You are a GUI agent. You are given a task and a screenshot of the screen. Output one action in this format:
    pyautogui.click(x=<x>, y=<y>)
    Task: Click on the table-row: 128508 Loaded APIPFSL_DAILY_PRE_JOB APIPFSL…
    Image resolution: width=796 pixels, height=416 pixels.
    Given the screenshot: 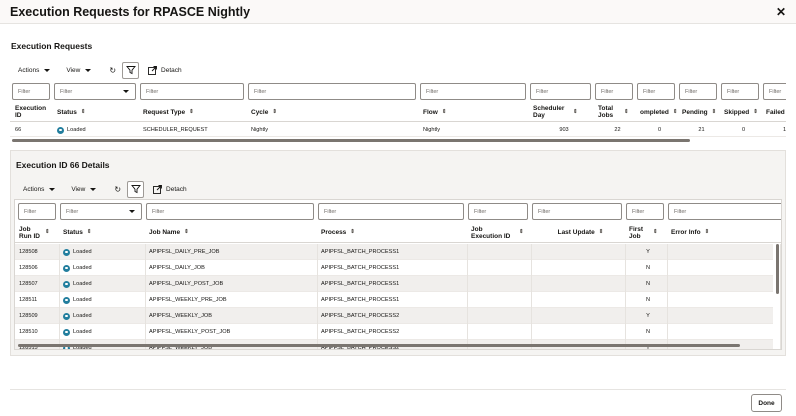 What is the action you would take?
    pyautogui.click(x=398, y=252)
    